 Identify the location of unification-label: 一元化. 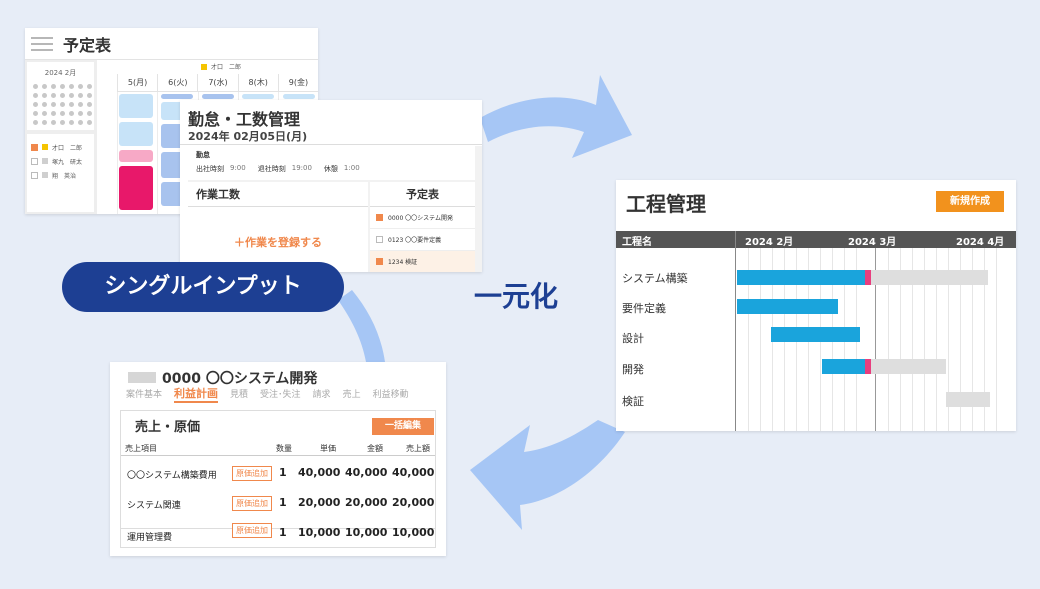
(516, 296).